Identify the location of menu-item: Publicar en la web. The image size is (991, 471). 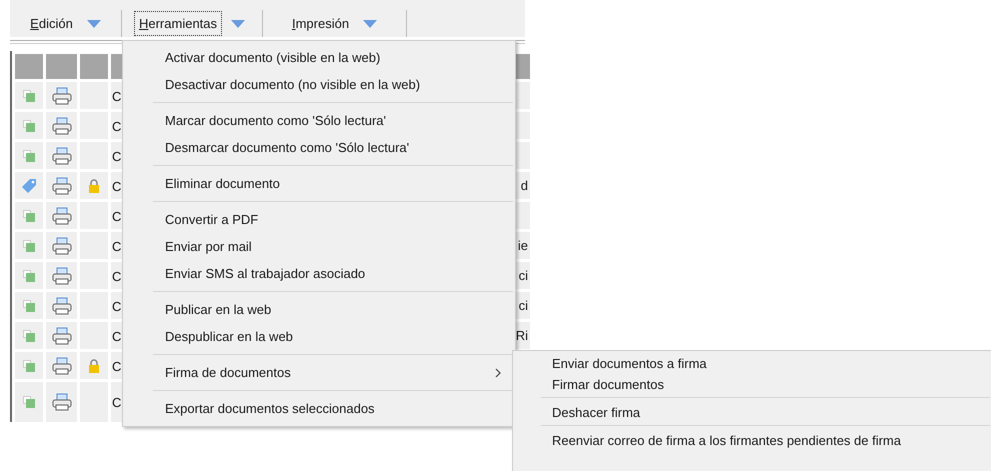
(319, 309).